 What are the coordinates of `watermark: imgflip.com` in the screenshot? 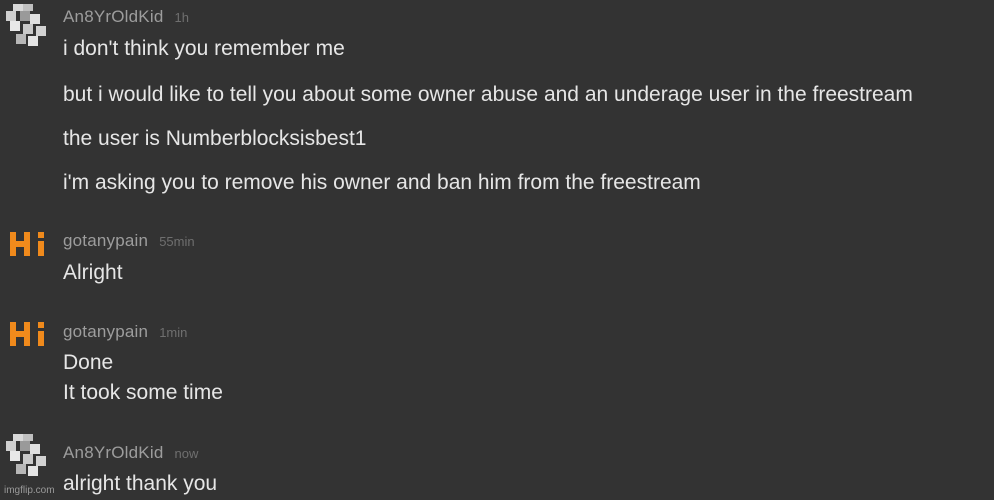 It's located at (29, 490).